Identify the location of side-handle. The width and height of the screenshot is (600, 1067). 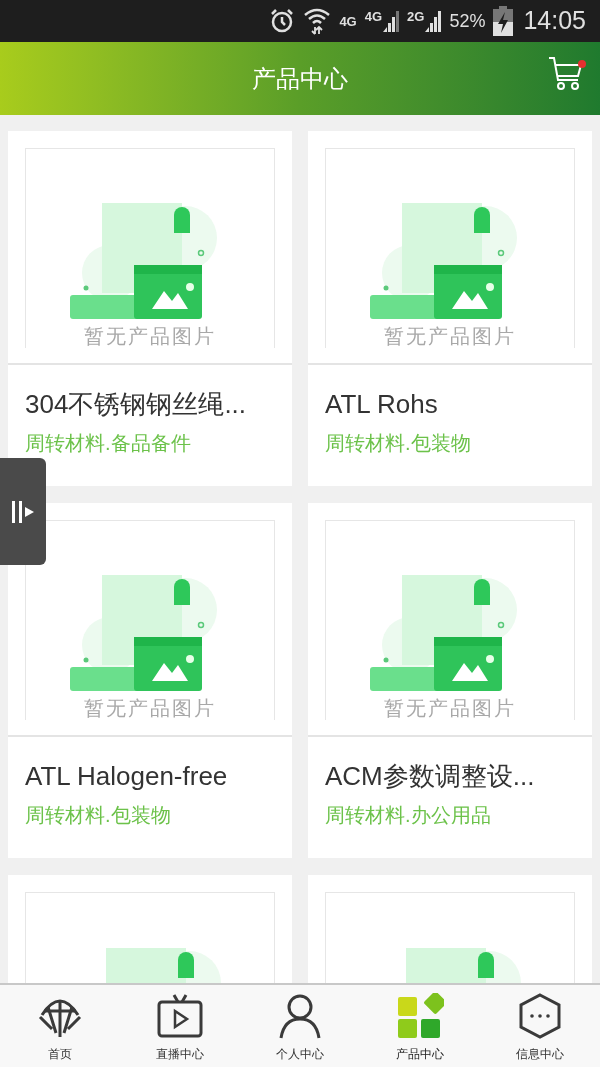
(23, 511).